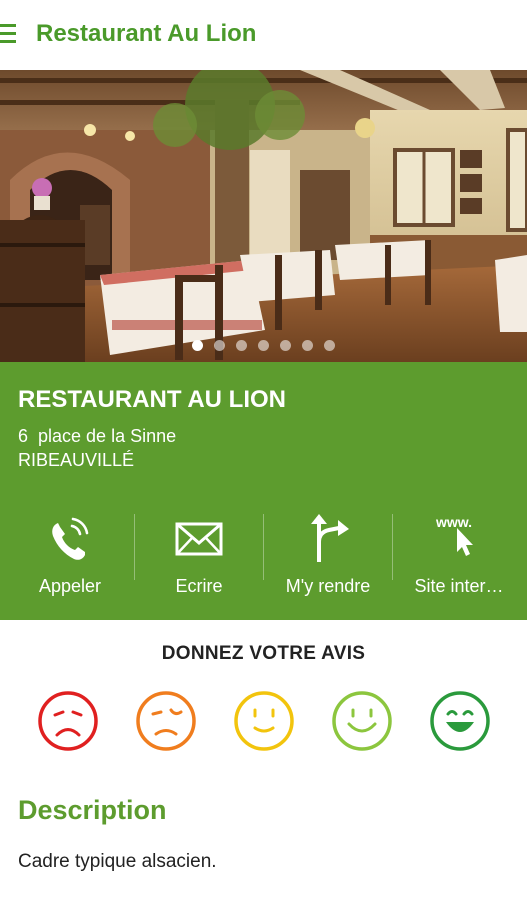  I want to click on app-bar: Restaurant Au Lion, so click(263, 35).